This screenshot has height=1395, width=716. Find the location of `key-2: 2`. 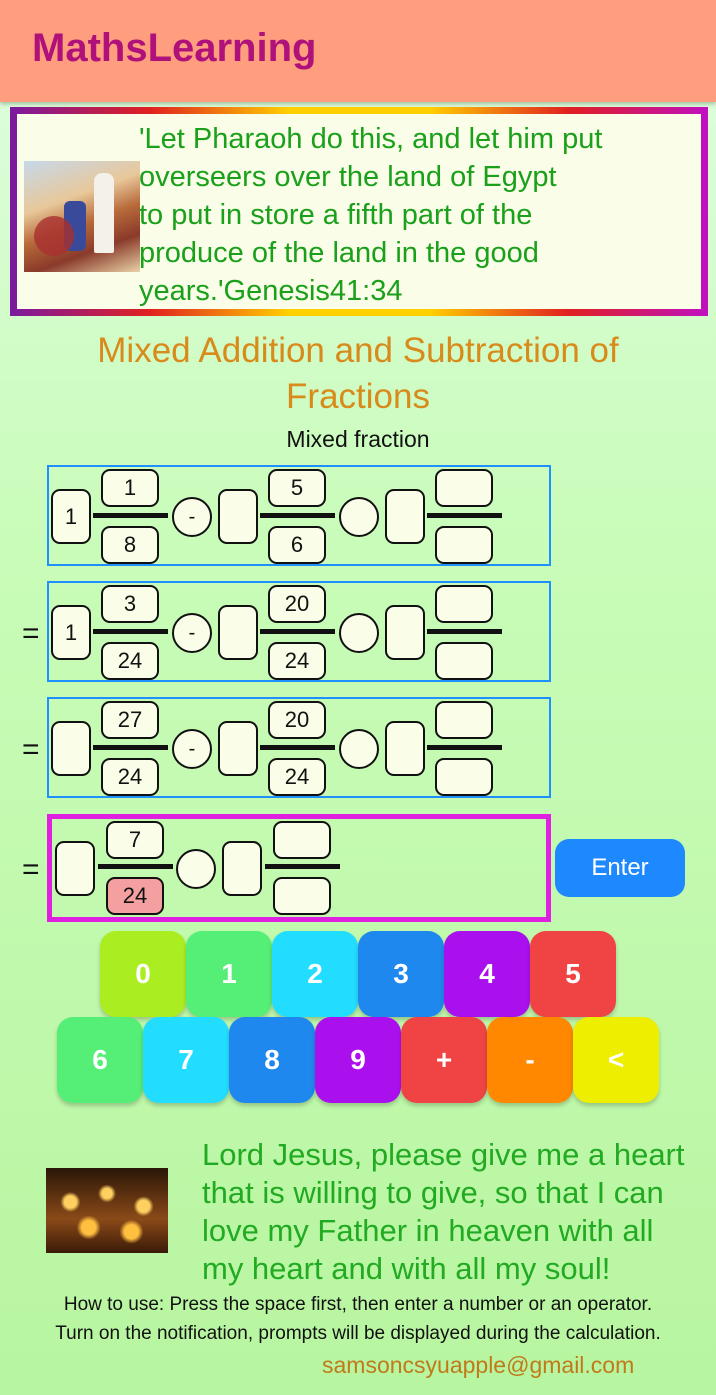

key-2: 2 is located at coordinates (315, 974).